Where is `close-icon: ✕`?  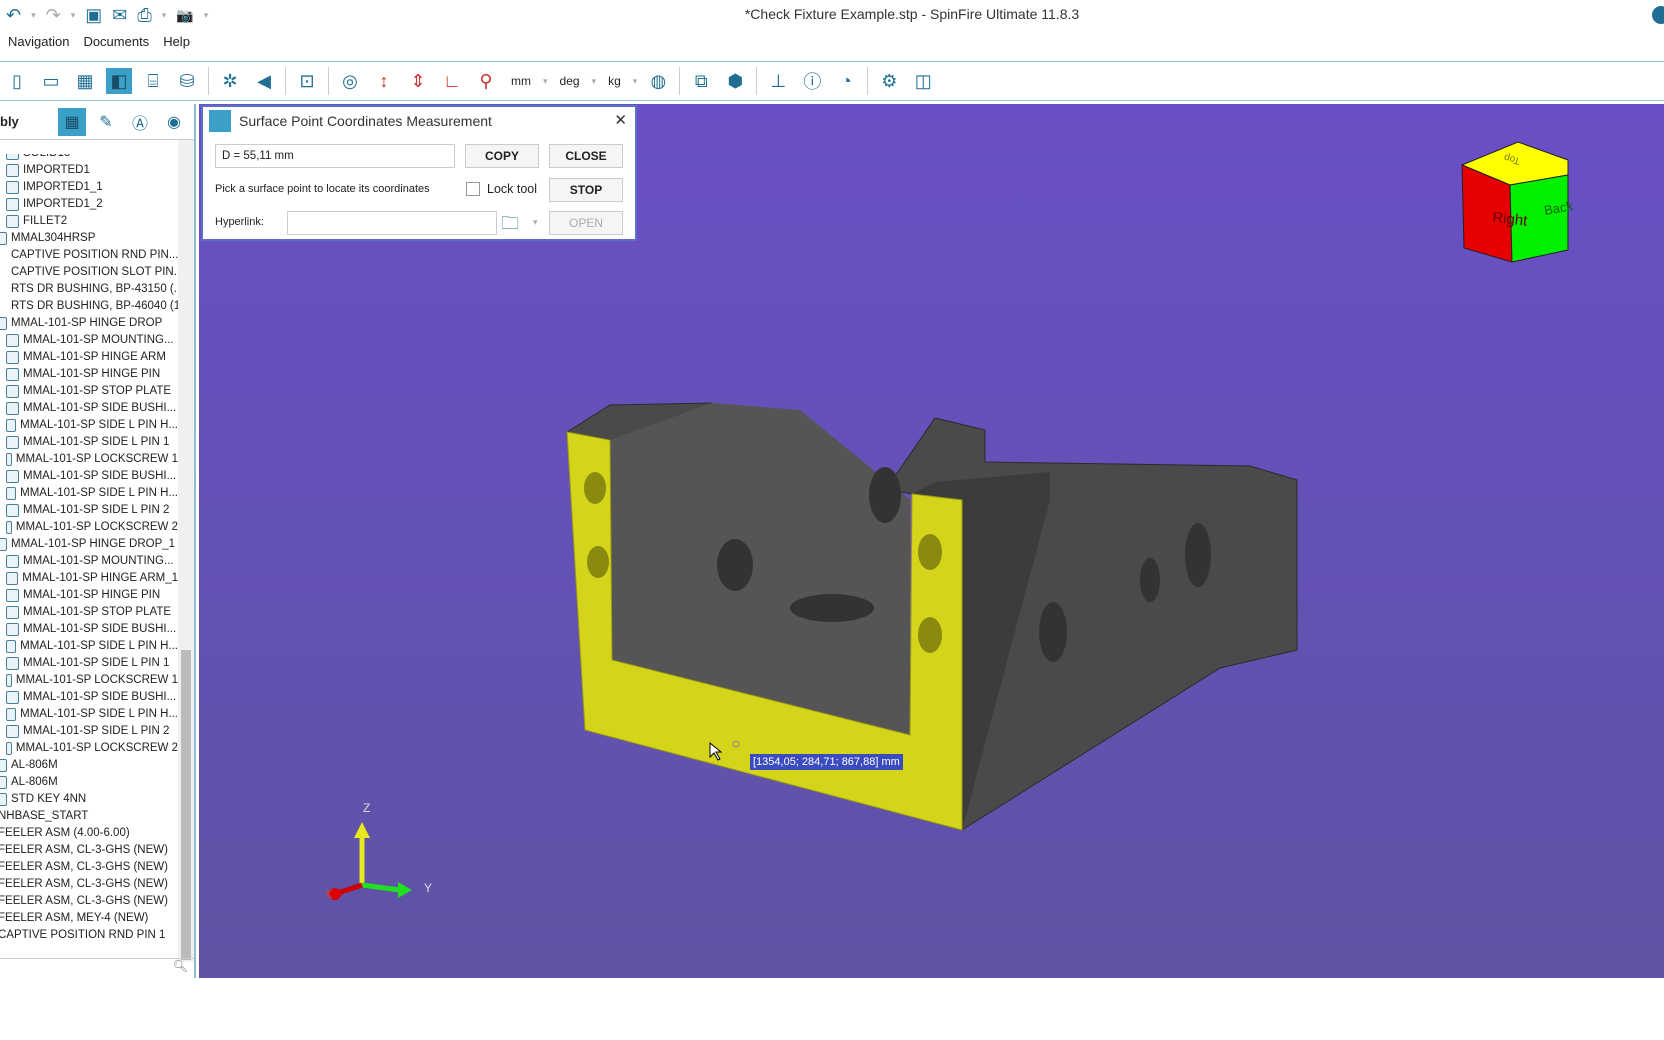 close-icon: ✕ is located at coordinates (620, 120).